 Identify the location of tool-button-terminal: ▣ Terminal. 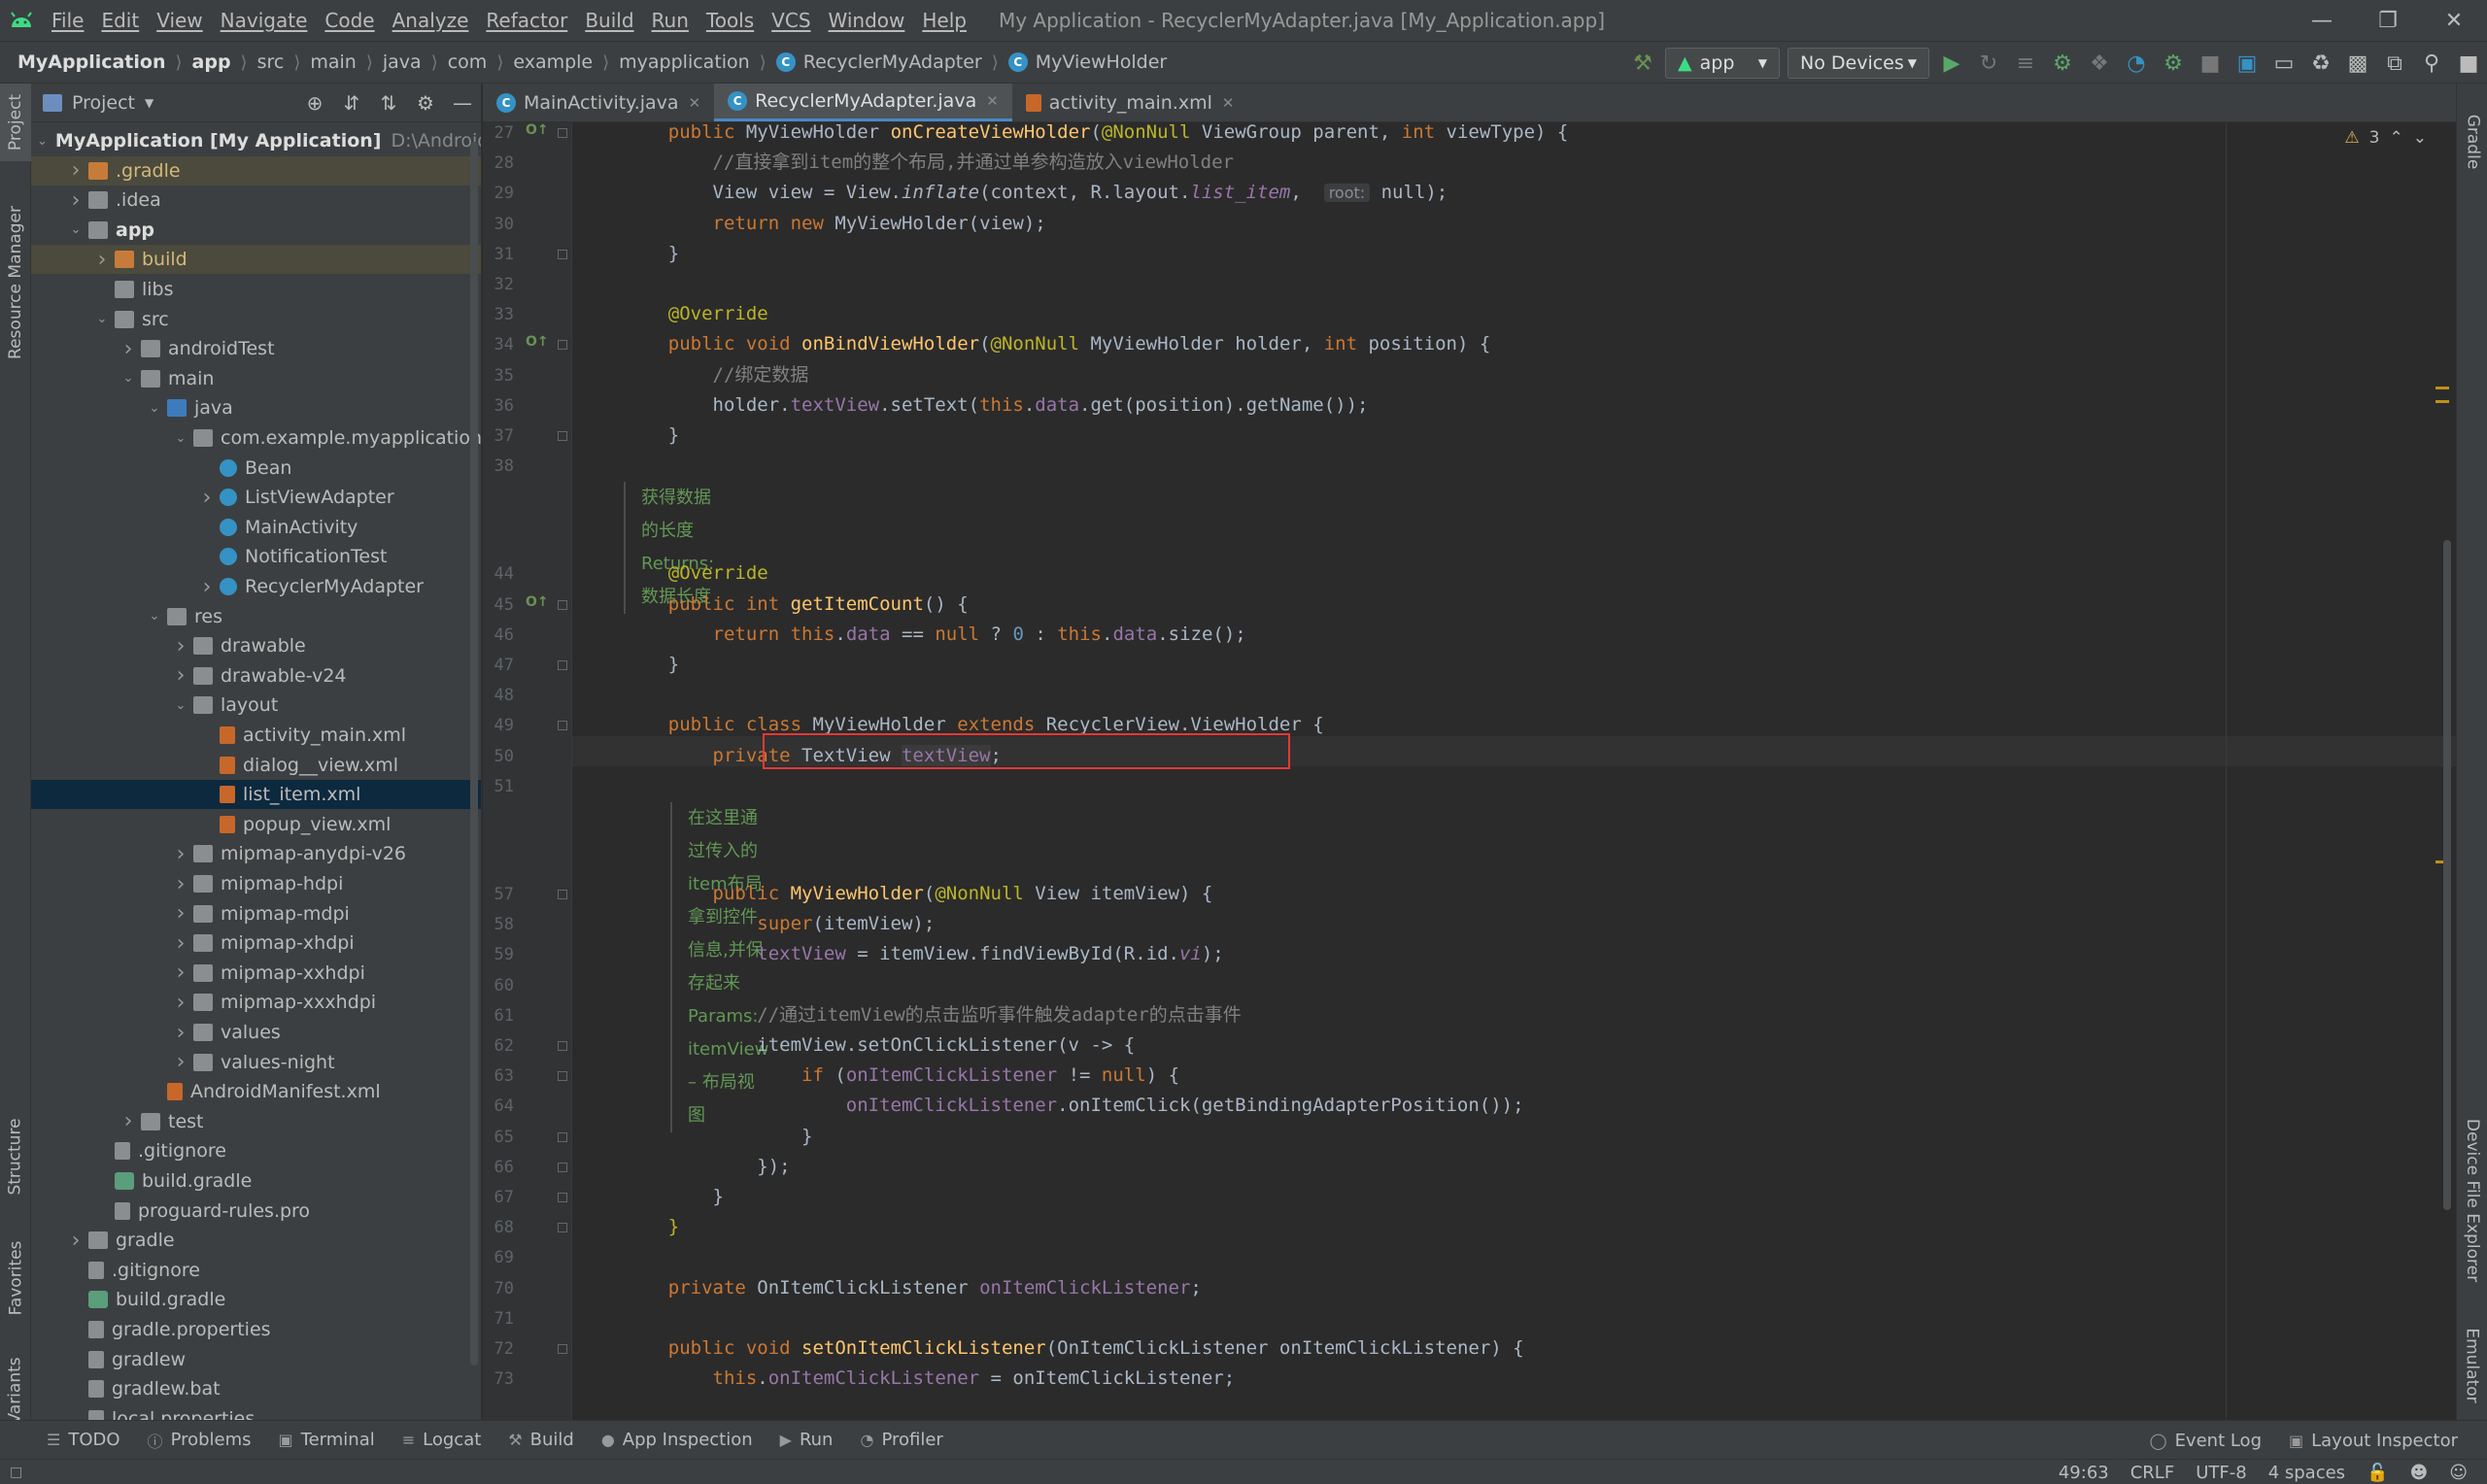
(327, 1440).